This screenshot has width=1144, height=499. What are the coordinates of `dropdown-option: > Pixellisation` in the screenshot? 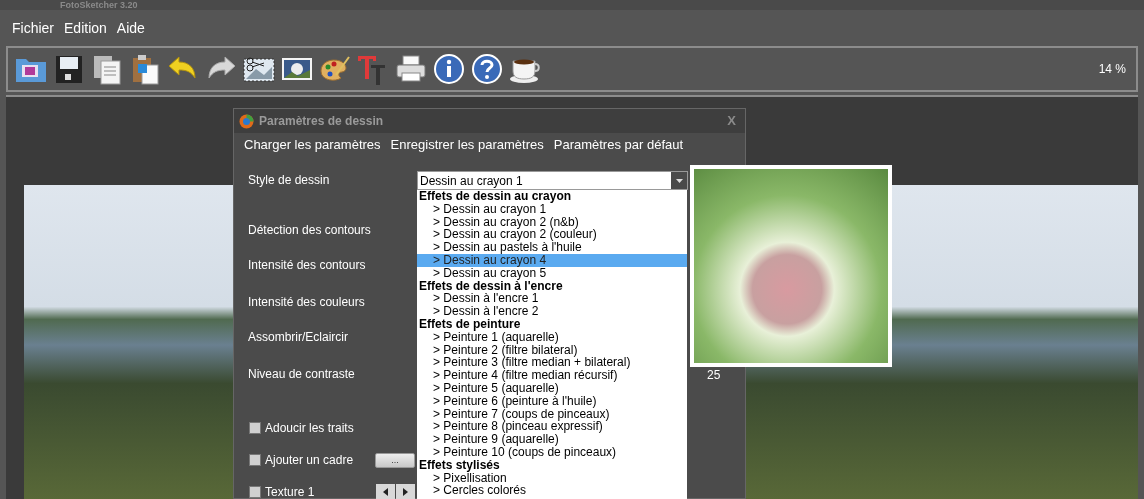 It's located at (552, 478).